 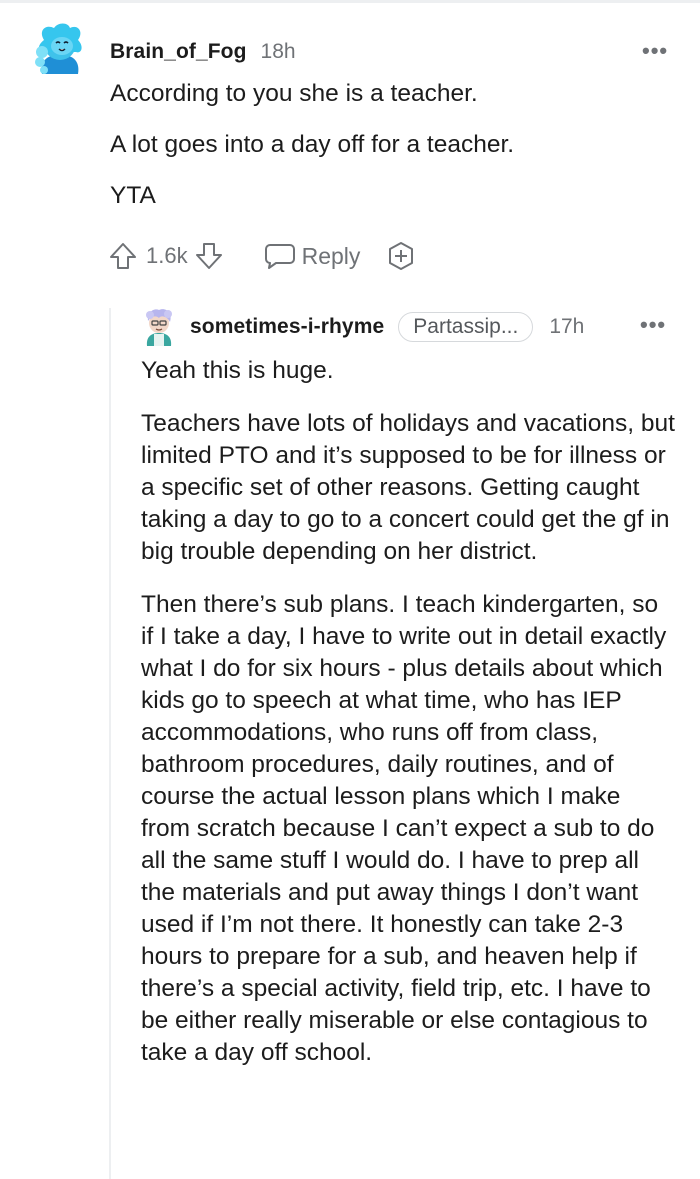 I want to click on award-plus-icon, so click(x=401, y=256).